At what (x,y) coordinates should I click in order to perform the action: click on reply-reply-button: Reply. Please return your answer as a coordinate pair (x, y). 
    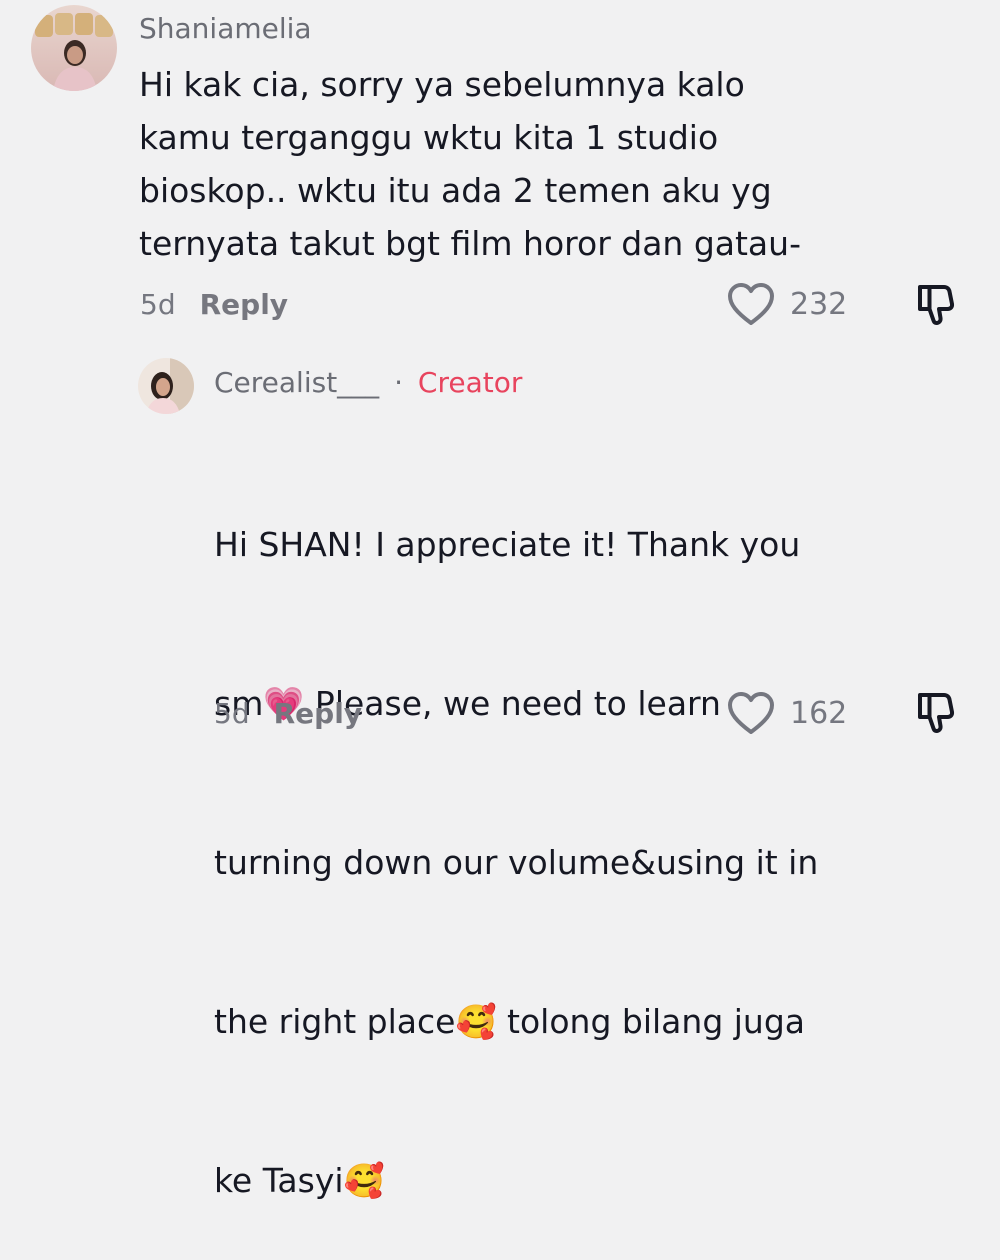
    Looking at the image, I should click on (318, 713).